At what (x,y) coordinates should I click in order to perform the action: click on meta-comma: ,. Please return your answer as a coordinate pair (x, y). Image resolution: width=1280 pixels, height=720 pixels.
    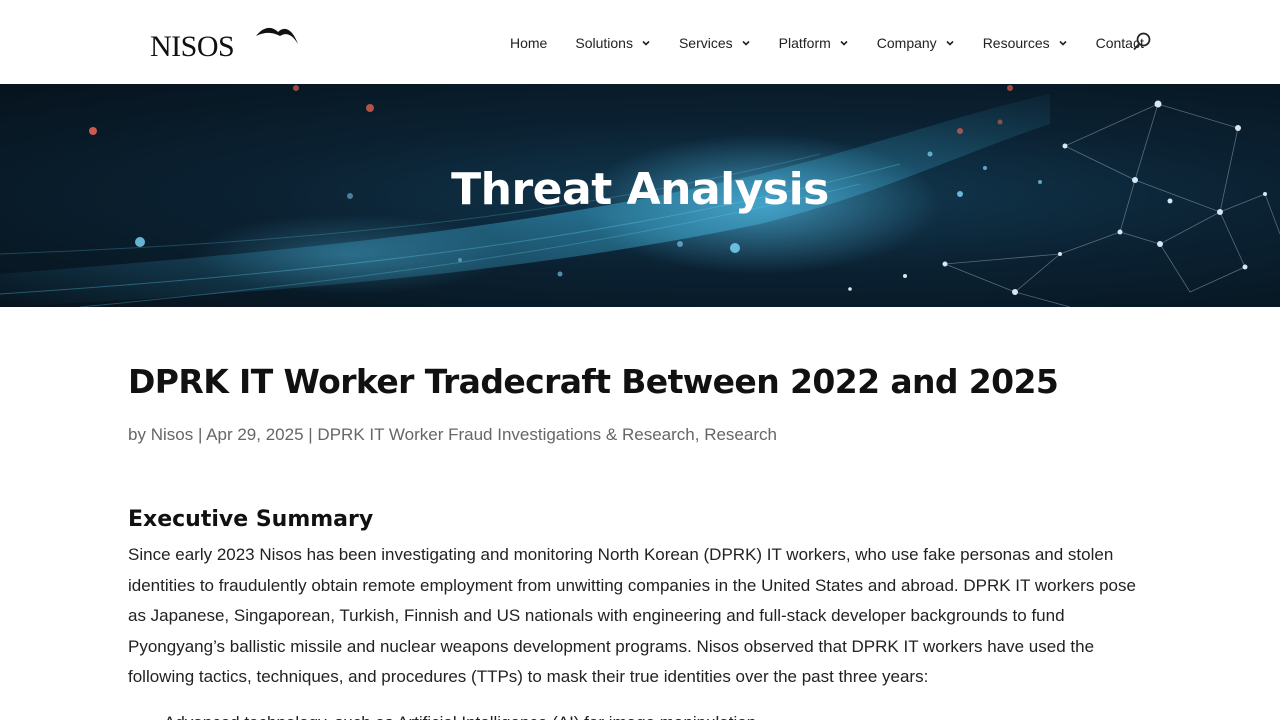
    Looking at the image, I should click on (697, 434).